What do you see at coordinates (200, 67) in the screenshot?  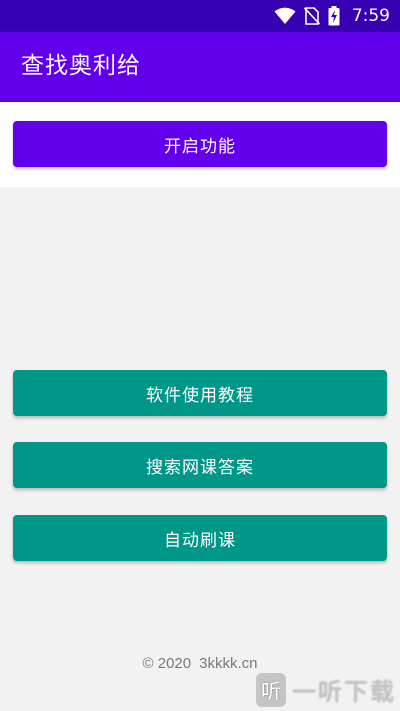 I see `app-bar: 查找奥利给` at bounding box center [200, 67].